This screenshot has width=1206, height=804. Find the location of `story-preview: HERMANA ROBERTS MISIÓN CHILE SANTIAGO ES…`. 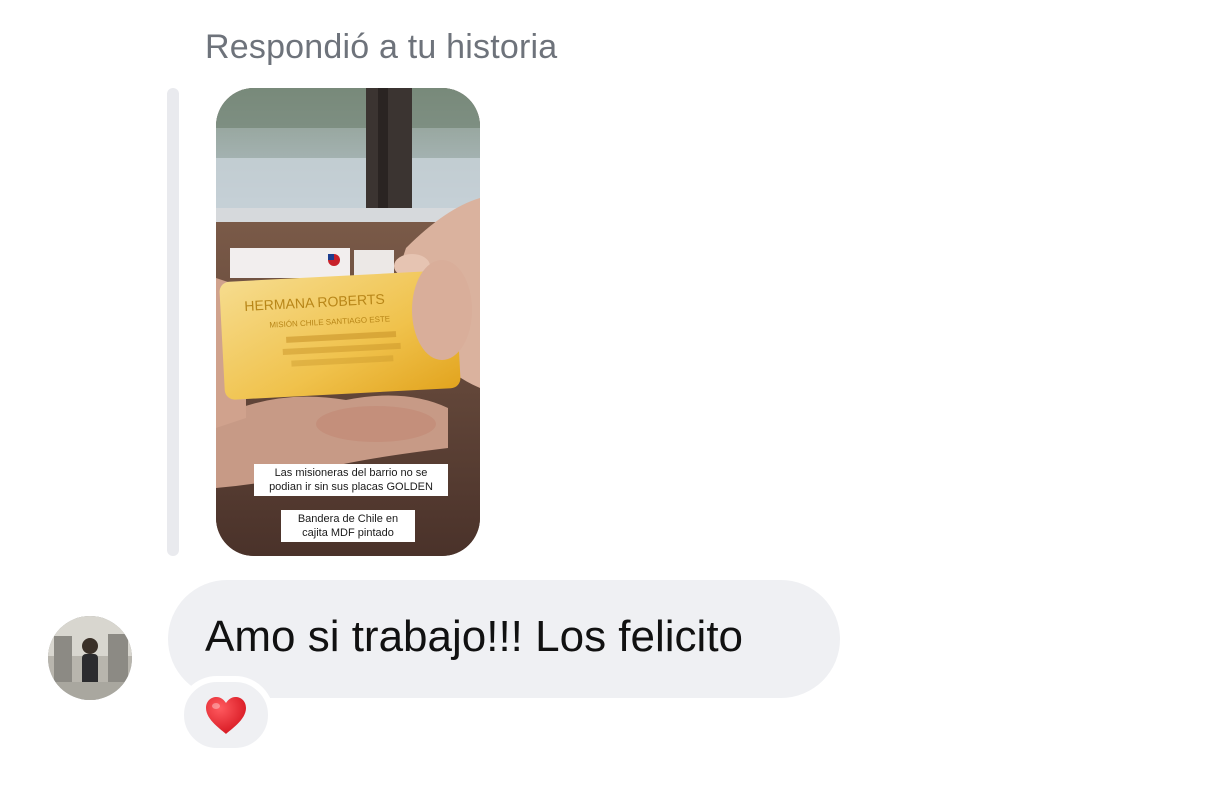

story-preview: HERMANA ROBERTS MISIÓN CHILE SANTIAGO ES… is located at coordinates (348, 322).